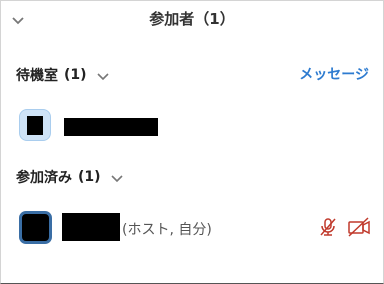 This screenshot has height=284, width=384. I want to click on waiting-room-count: (1), so click(75, 75).